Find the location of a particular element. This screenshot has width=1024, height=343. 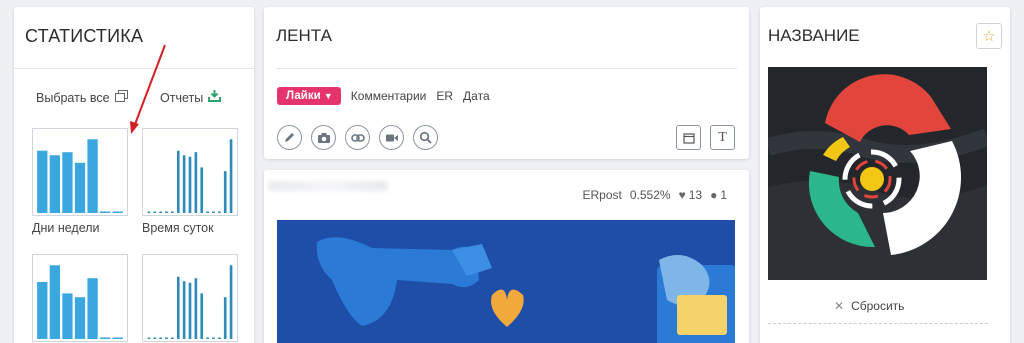

reset-button: ✕ Сбросить is located at coordinates (869, 306).